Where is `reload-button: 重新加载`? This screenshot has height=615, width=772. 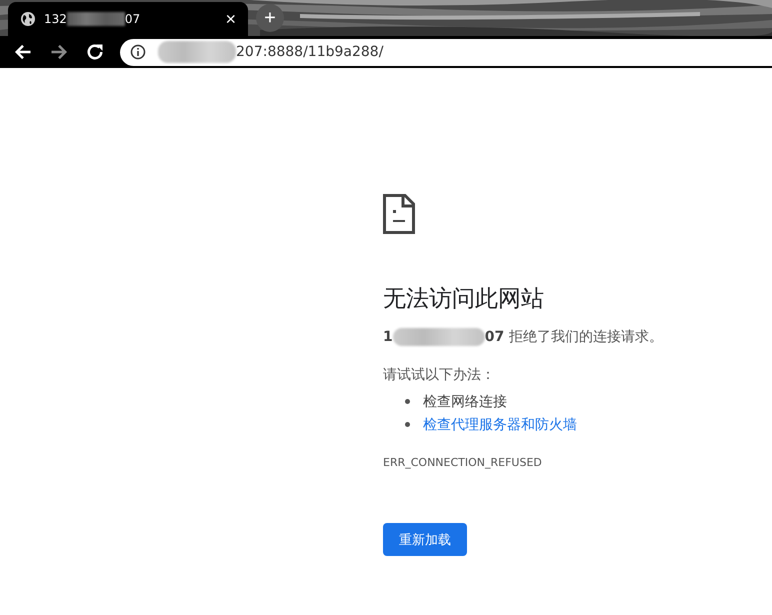 reload-button: 重新加载 is located at coordinates (425, 539).